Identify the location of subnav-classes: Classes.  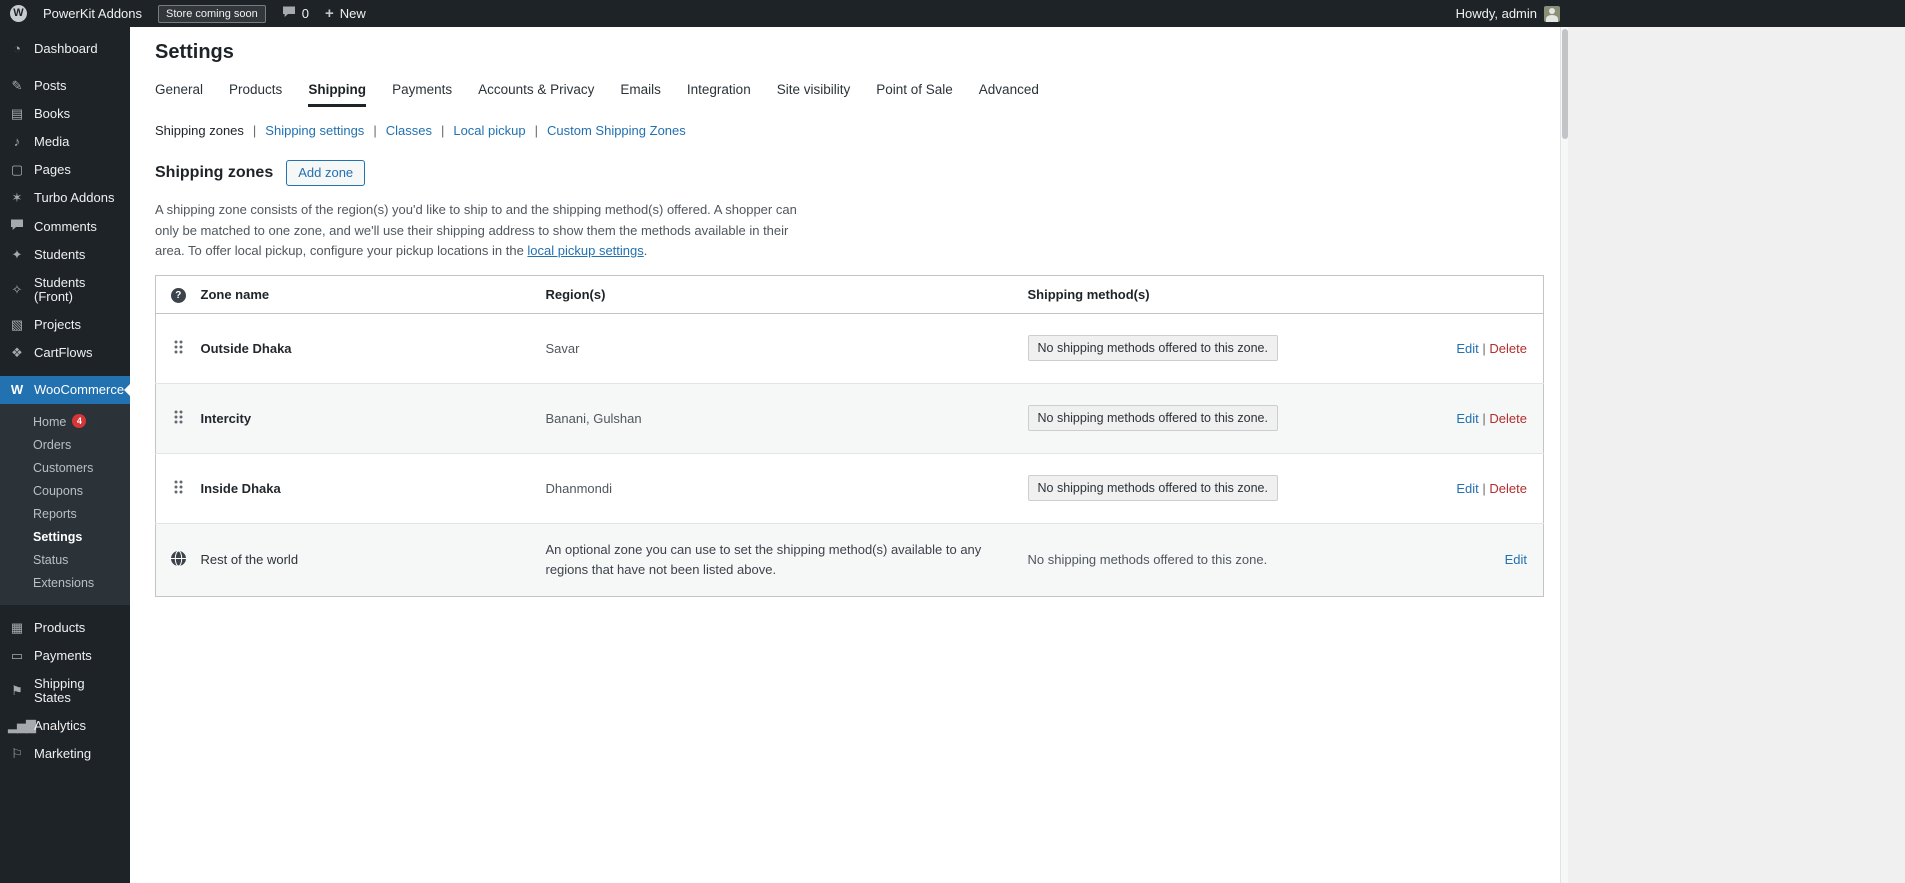
(409, 130).